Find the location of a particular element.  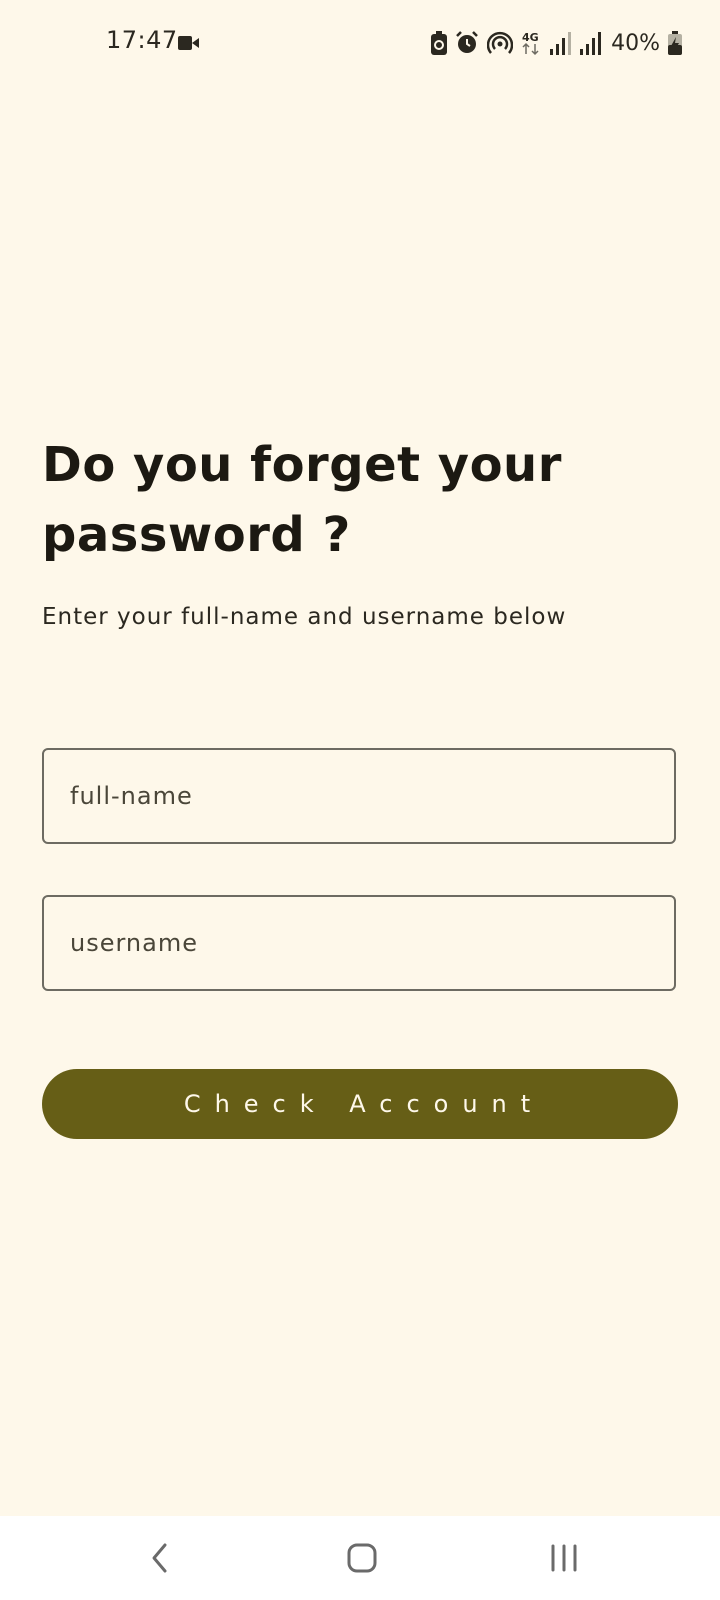

4g-data-icon: 4G is located at coordinates (531, 43).